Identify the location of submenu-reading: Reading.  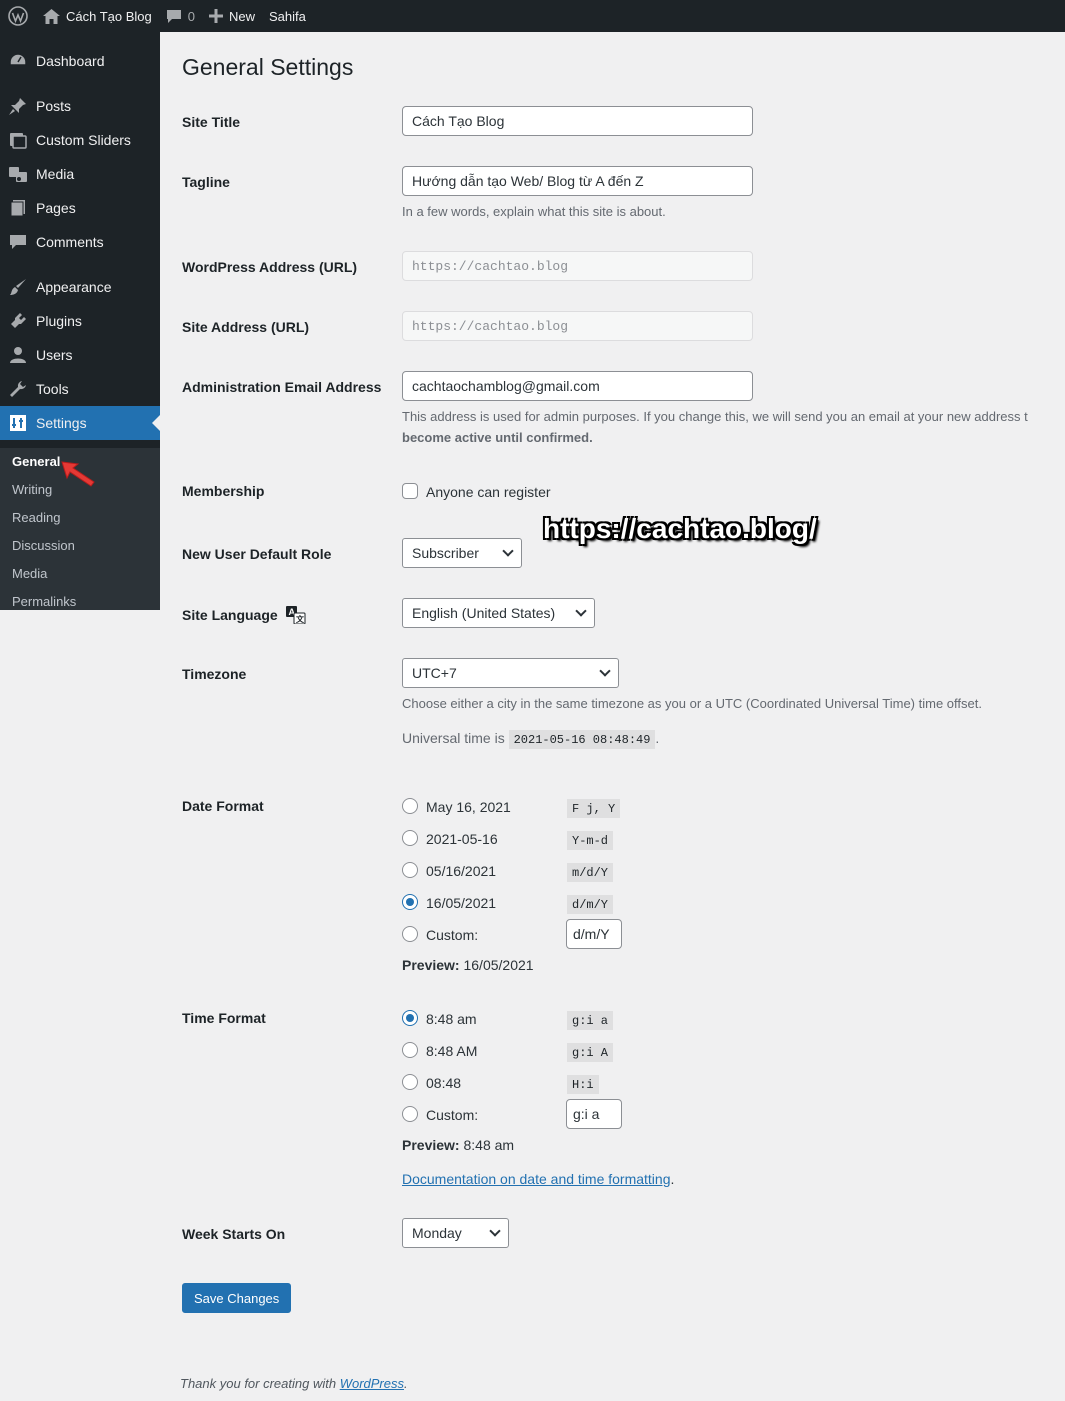
(36, 517).